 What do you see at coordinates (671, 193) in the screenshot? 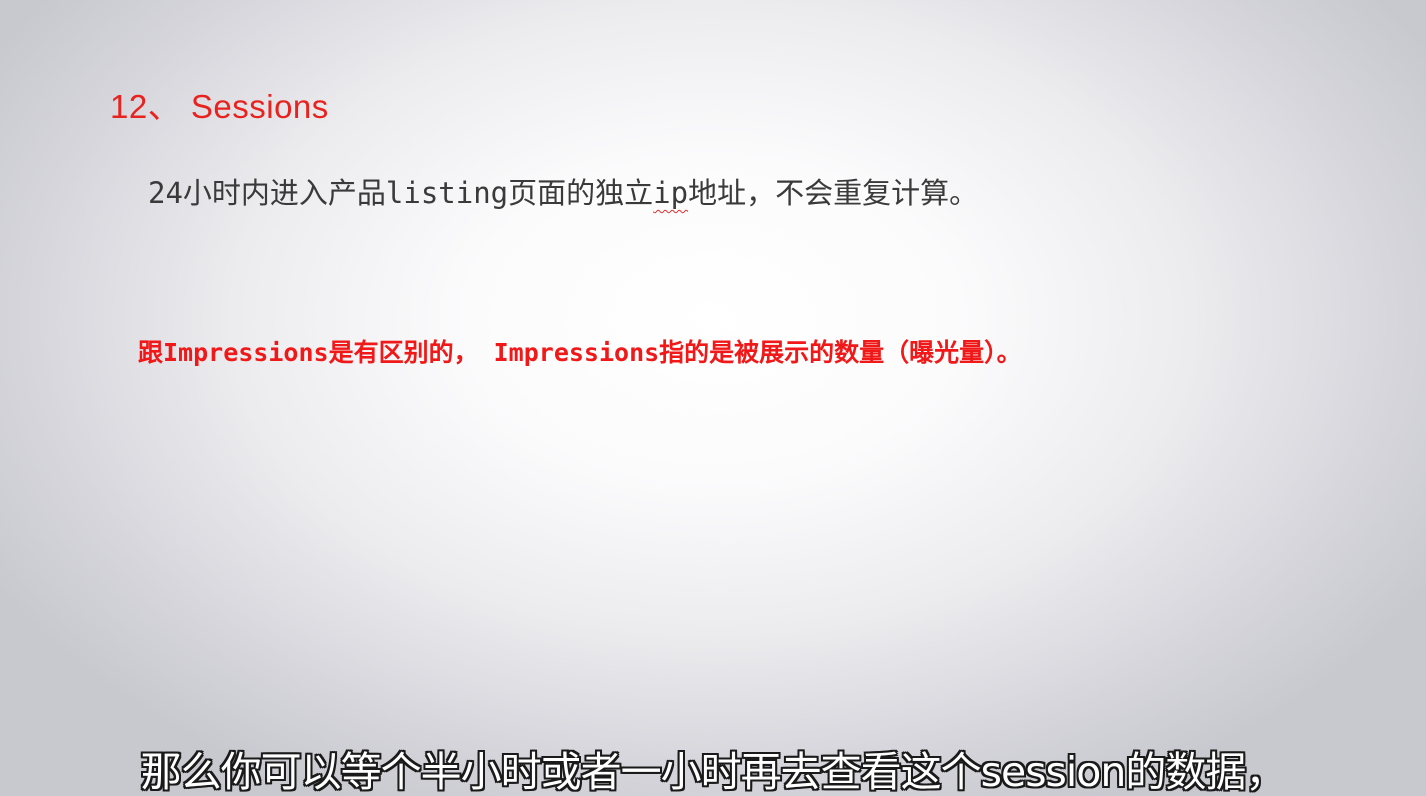
I see `spellcheck-marked-word: ip` at bounding box center [671, 193].